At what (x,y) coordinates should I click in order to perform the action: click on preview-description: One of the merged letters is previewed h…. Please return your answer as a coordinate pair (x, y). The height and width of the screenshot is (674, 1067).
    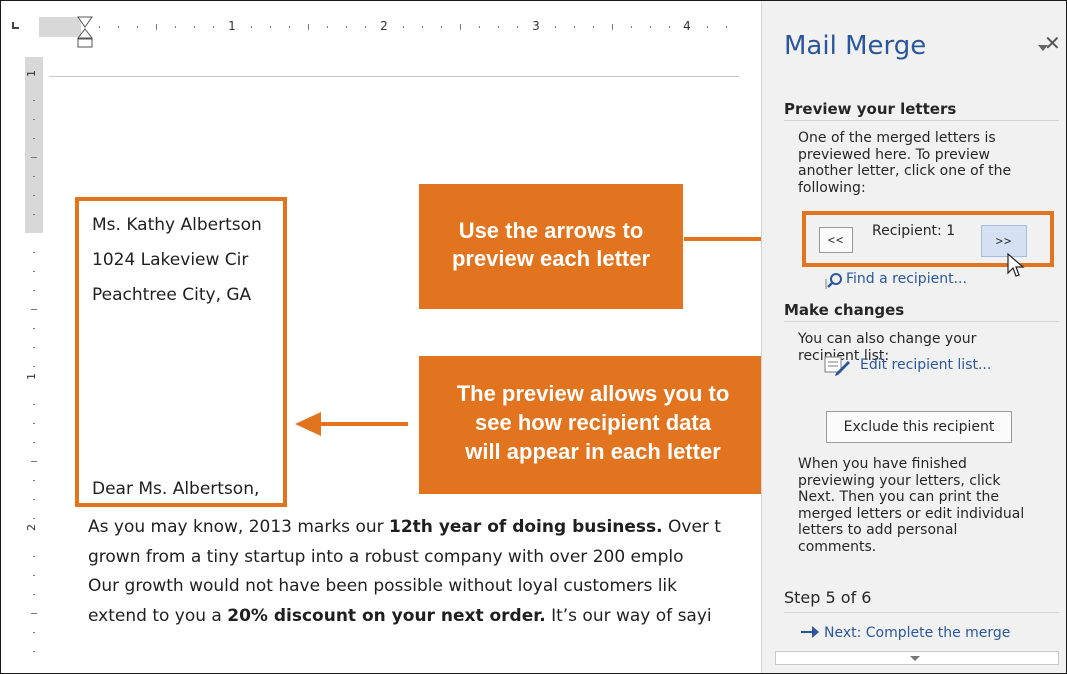
    Looking at the image, I should click on (905, 163).